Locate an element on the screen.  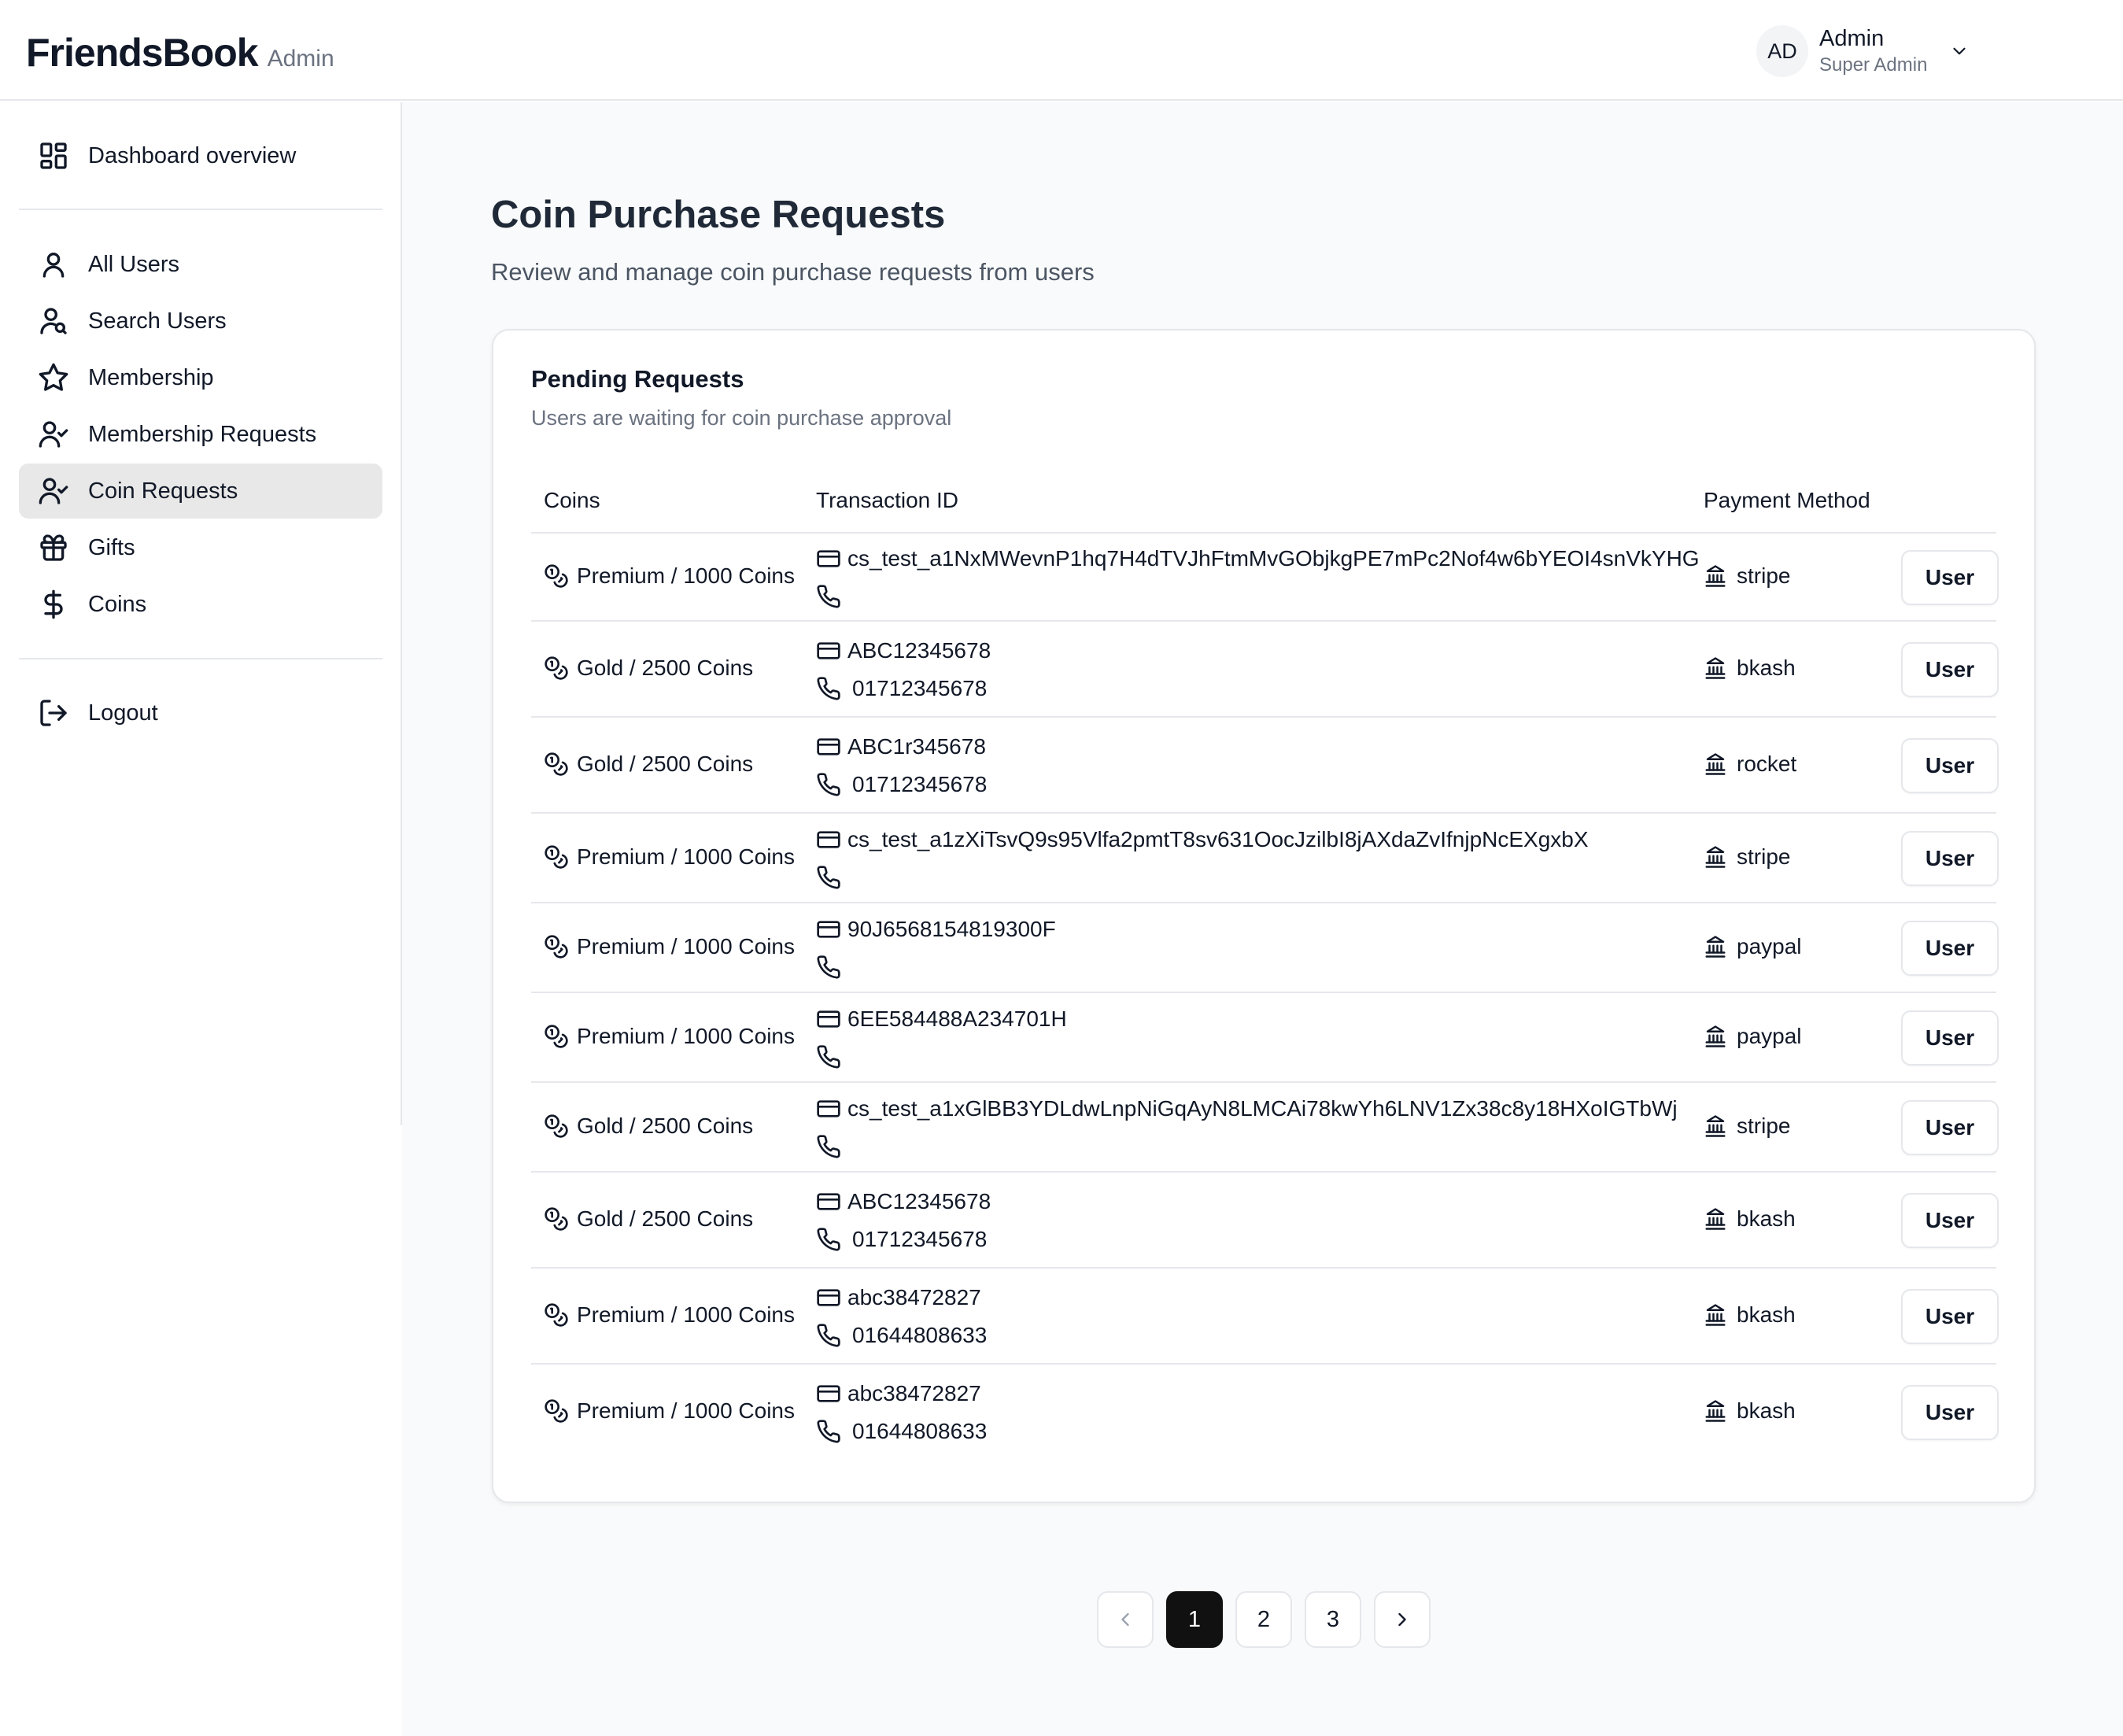
dashboard-icon is located at coordinates (53, 155).